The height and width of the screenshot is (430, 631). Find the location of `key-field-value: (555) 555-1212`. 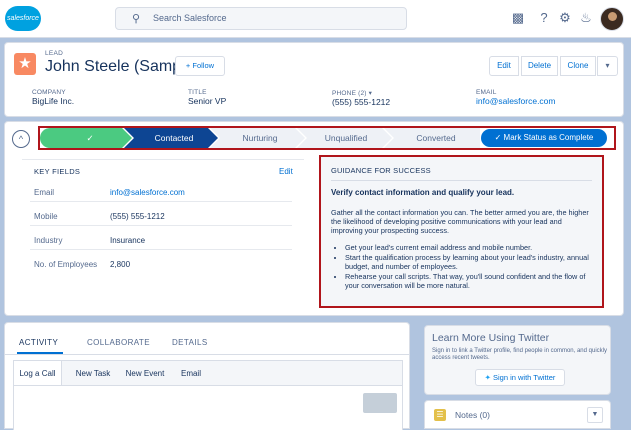

key-field-value: (555) 555-1212 is located at coordinates (137, 216).